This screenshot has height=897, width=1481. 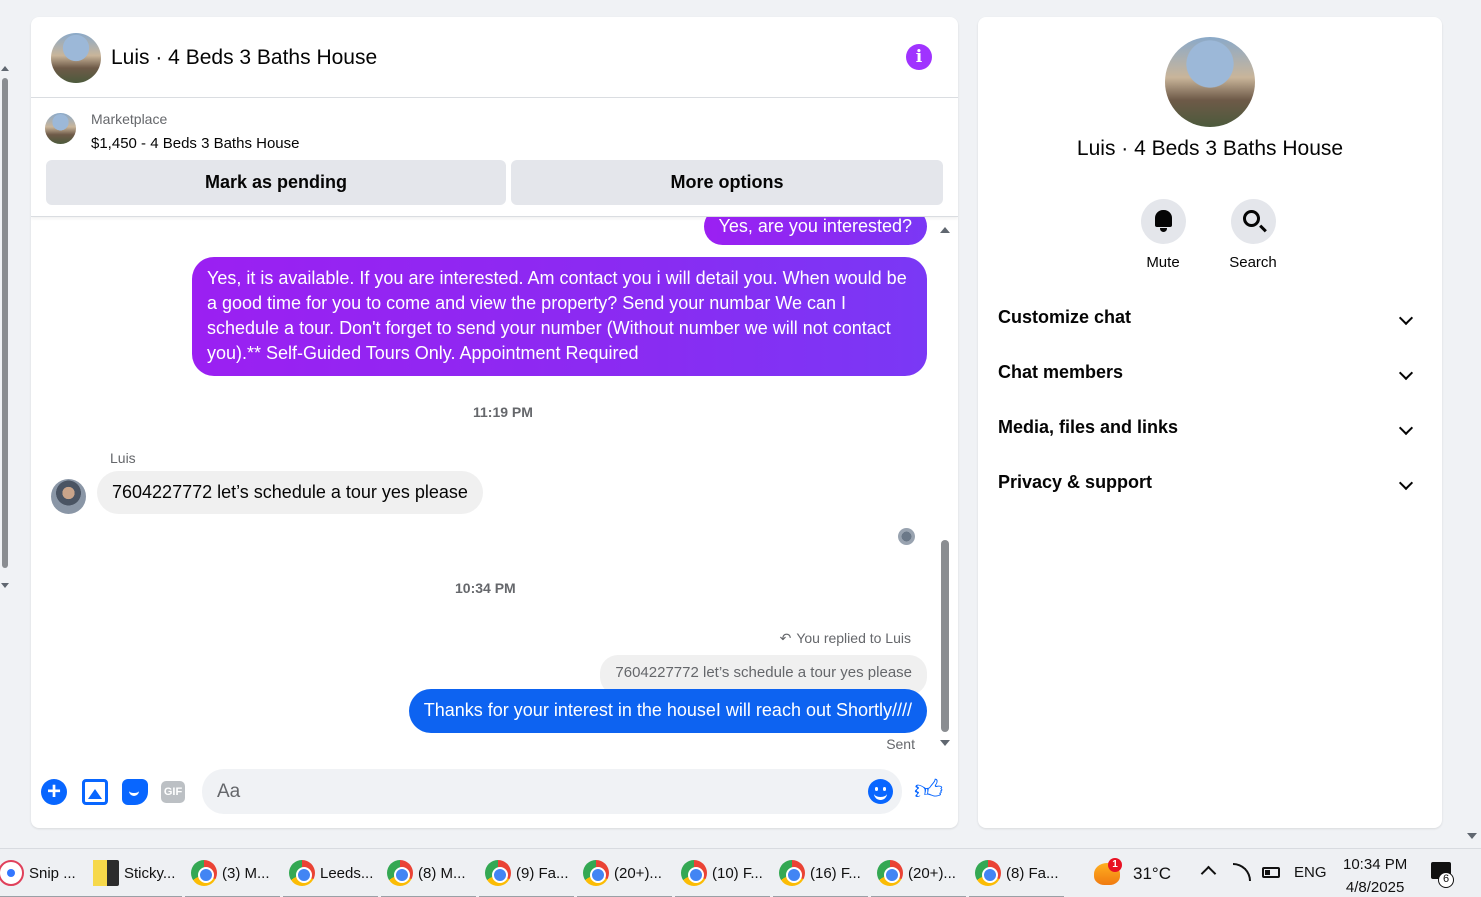 What do you see at coordinates (135, 792) in the screenshot?
I see `sticker-icon` at bounding box center [135, 792].